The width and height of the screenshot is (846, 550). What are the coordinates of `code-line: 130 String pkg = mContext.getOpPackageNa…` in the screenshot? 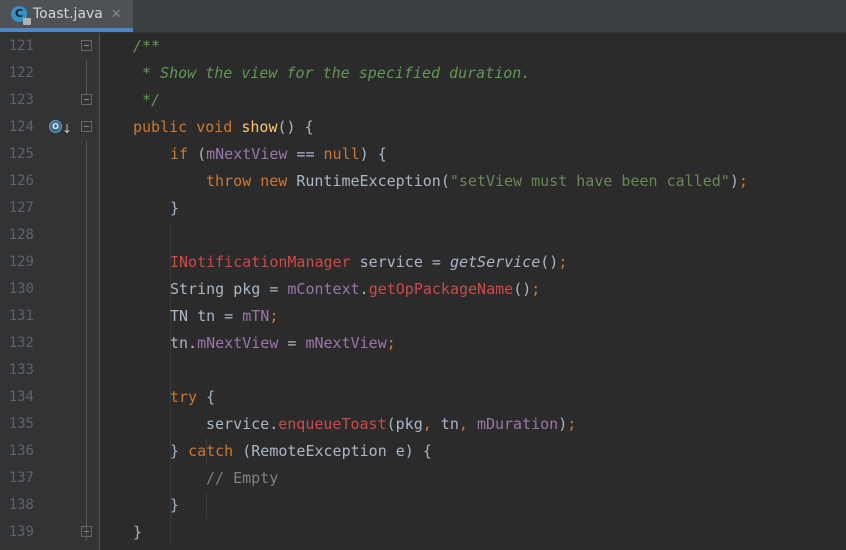 It's located at (423, 289).